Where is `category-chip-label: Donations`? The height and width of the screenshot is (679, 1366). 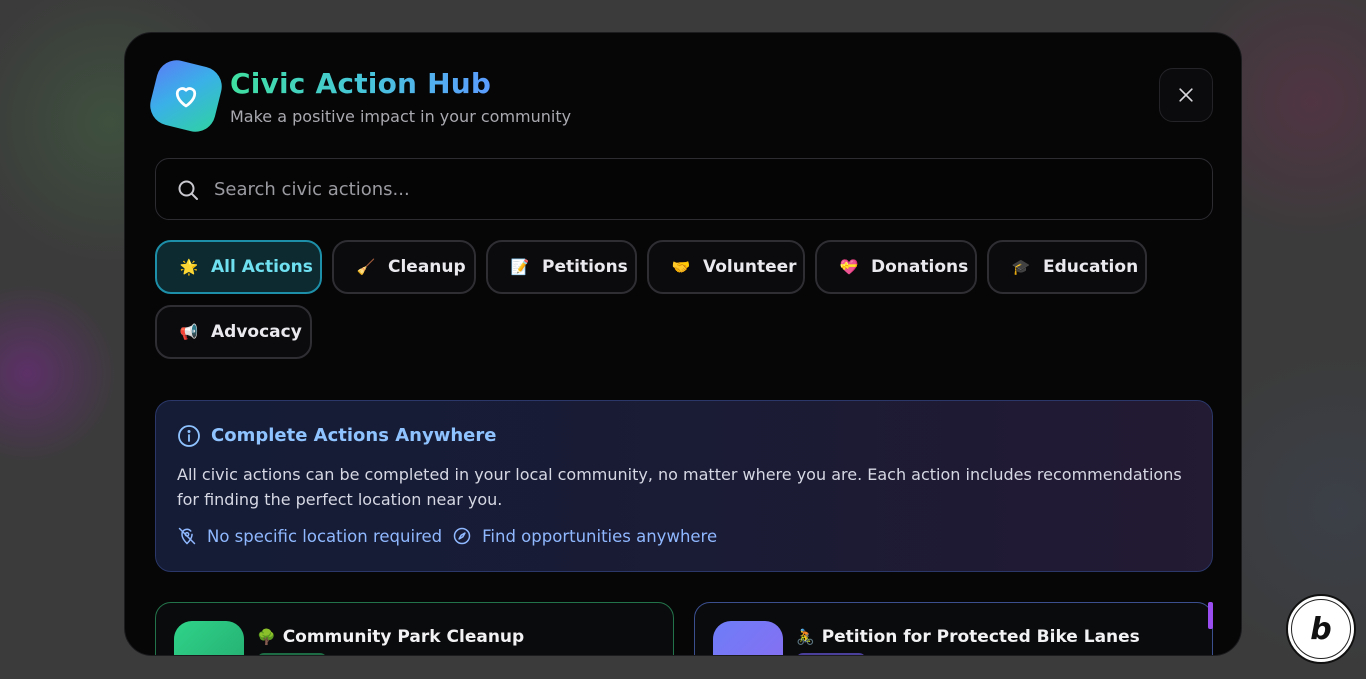 category-chip-label: Donations is located at coordinates (920, 267).